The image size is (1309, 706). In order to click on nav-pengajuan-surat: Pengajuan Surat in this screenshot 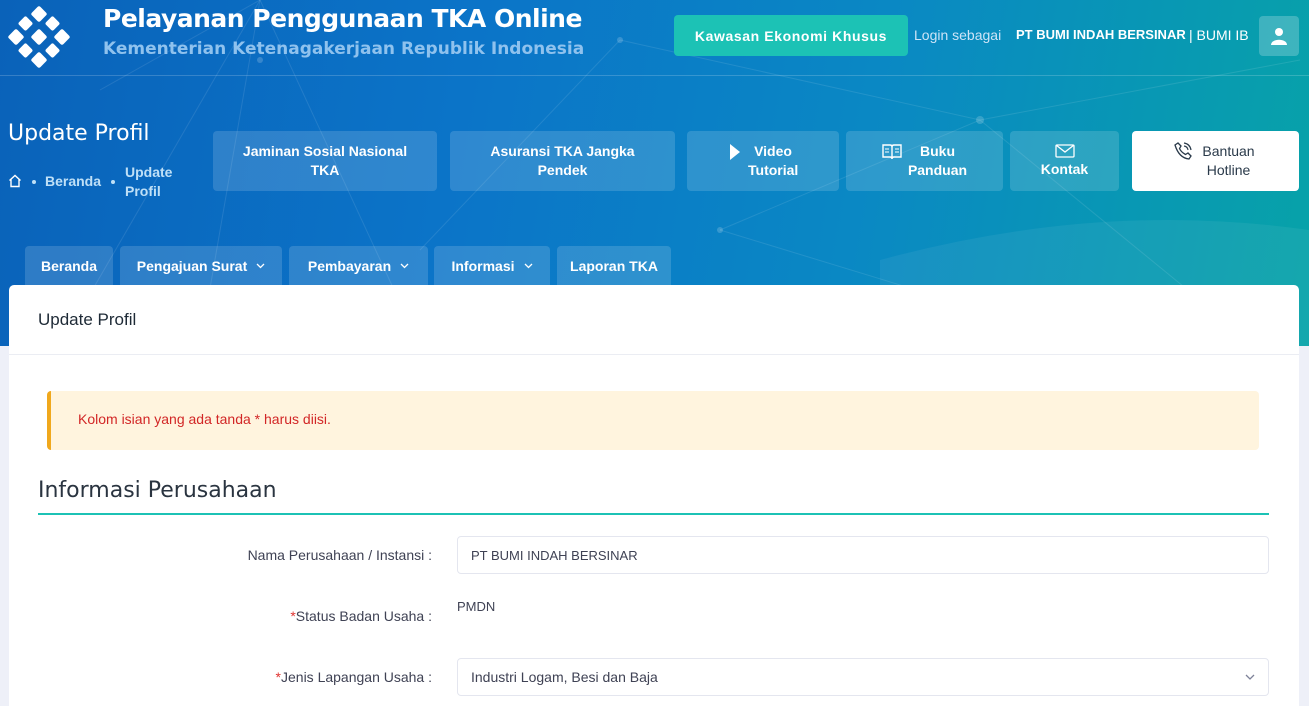, I will do `click(201, 266)`.